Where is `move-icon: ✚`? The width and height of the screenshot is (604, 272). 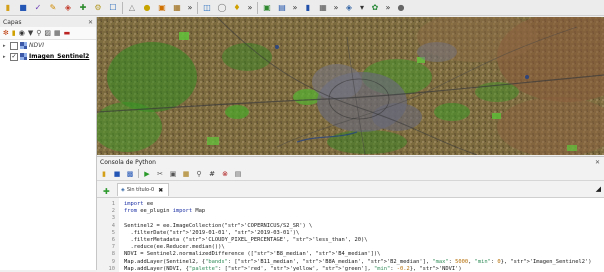 move-icon: ✚ is located at coordinates (83, 8).